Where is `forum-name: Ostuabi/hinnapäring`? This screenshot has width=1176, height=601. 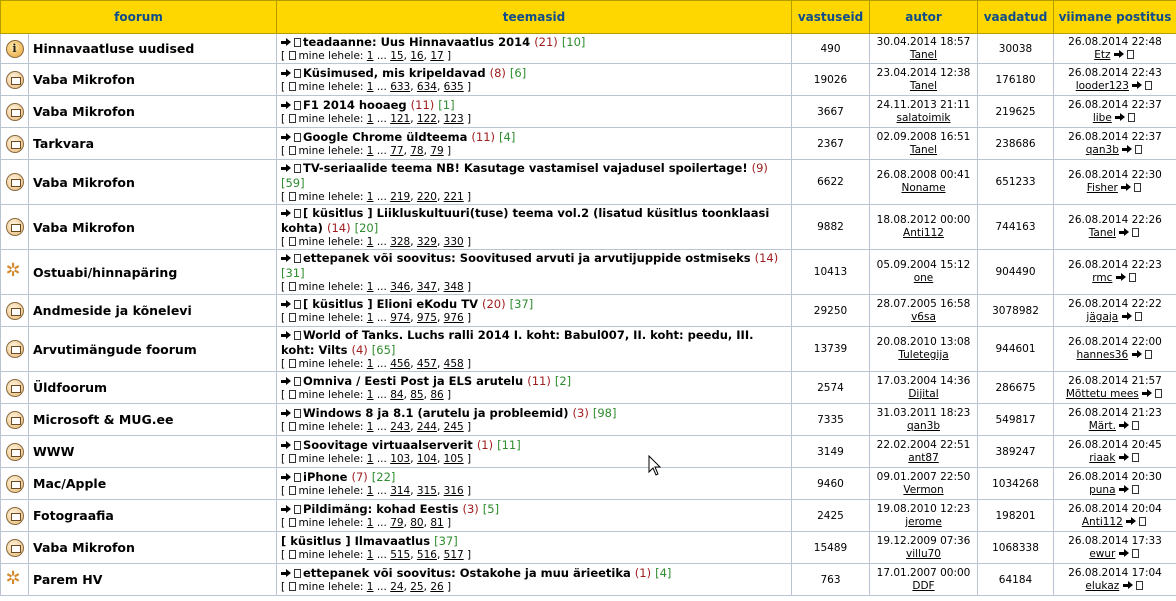
forum-name: Ostuabi/hinnapäring is located at coordinates (152, 272).